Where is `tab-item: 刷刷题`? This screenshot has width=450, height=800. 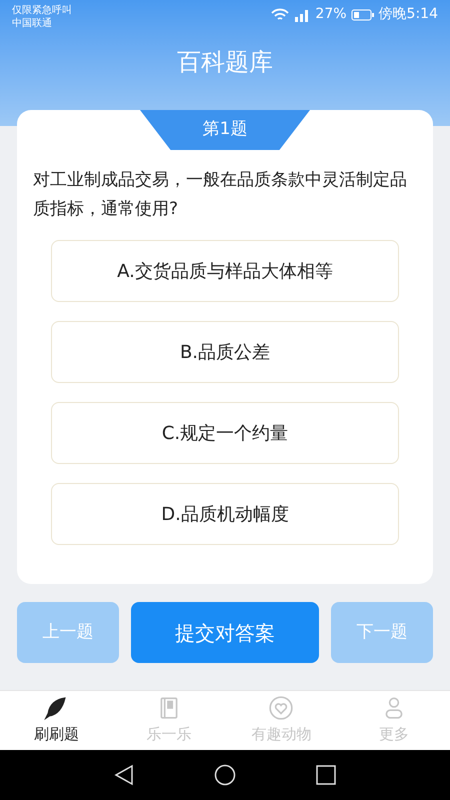 tab-item: 刷刷题 is located at coordinates (56, 720).